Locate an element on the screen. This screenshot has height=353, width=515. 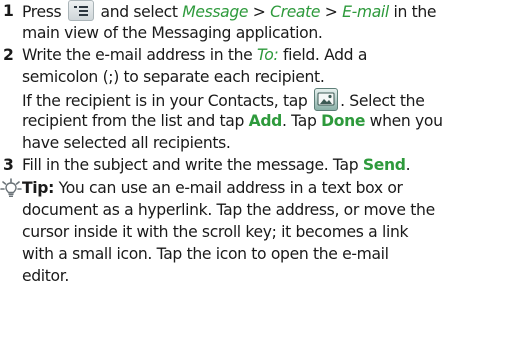
step-text: and select is located at coordinates (139, 12).